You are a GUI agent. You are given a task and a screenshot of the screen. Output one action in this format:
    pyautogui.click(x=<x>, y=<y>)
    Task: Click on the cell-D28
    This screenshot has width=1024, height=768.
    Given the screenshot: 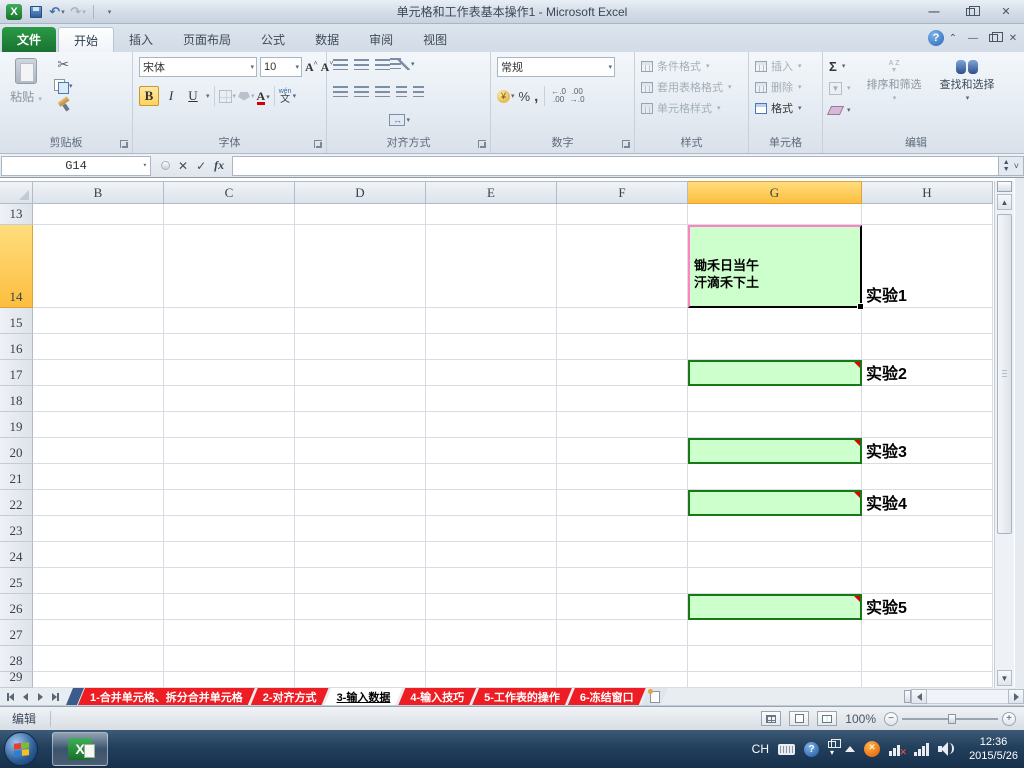 What is the action you would take?
    pyautogui.click(x=360, y=659)
    